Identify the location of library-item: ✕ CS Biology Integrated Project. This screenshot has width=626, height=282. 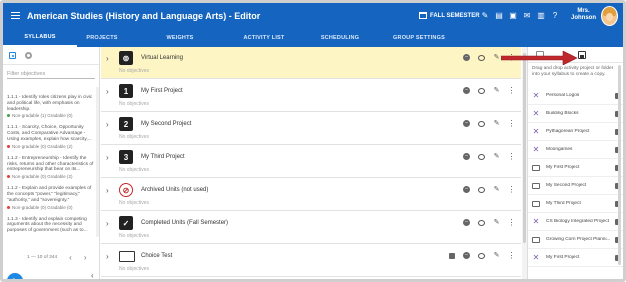
(575, 222).